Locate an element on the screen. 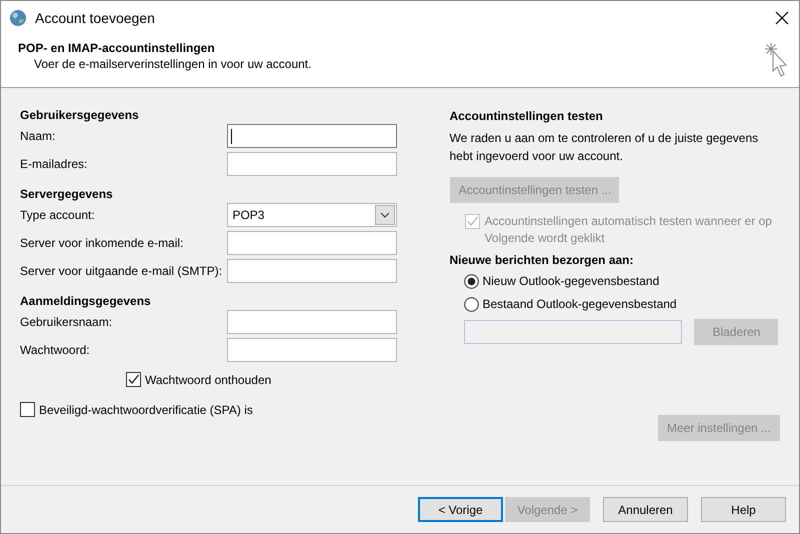 Image resolution: width=800 pixels, height=534 pixels. checkbox-label: Accountinstellingen automatisch testen wanneer er op Volgende wordt geklikt is located at coordinates (628, 230).